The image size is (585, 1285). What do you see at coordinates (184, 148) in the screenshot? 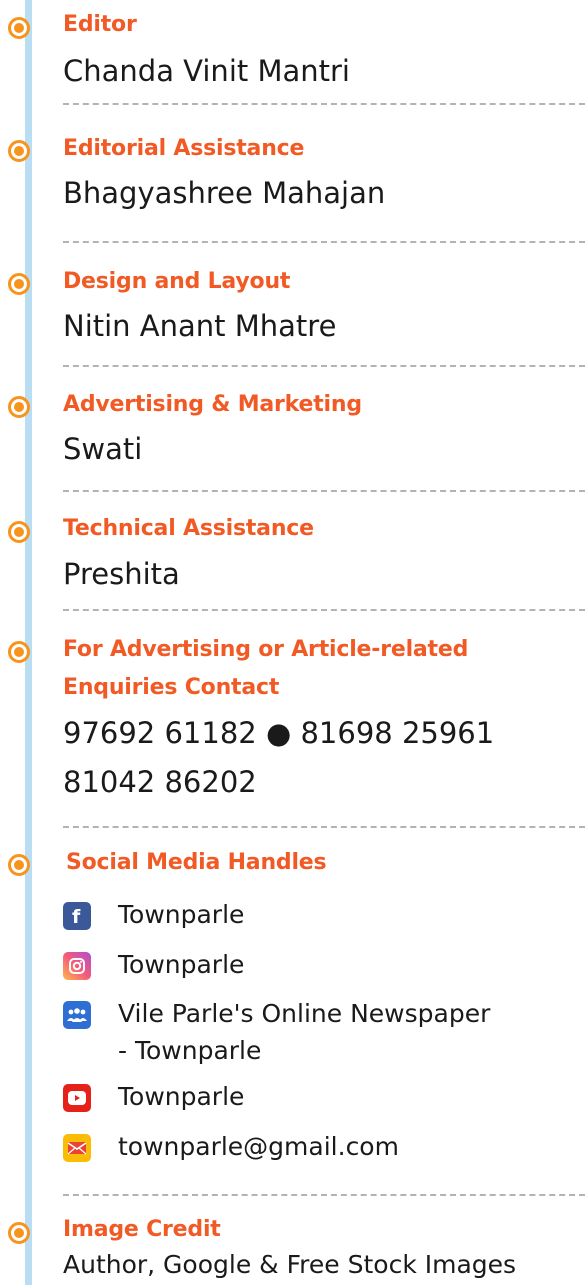
I see `credit-label-editorial-assistance: Editorial Assistance` at bounding box center [184, 148].